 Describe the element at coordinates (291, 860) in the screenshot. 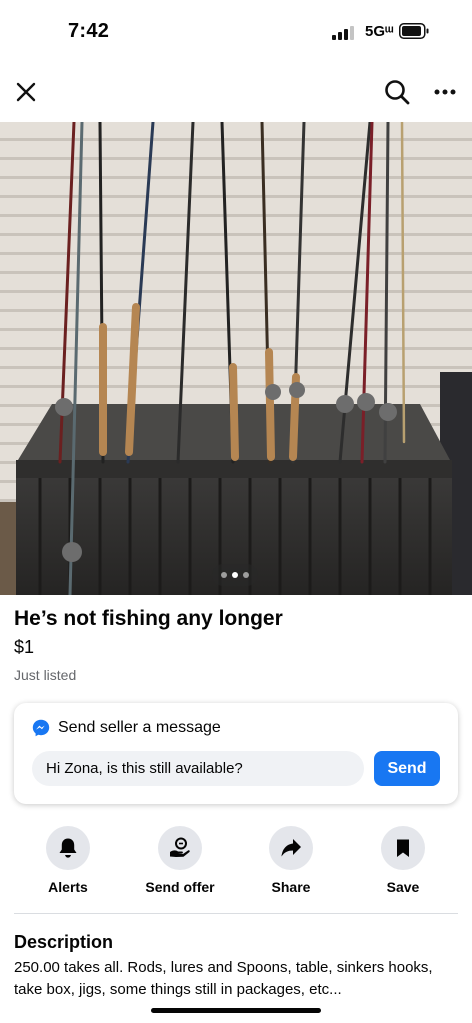

I see `share-button: Share` at that location.